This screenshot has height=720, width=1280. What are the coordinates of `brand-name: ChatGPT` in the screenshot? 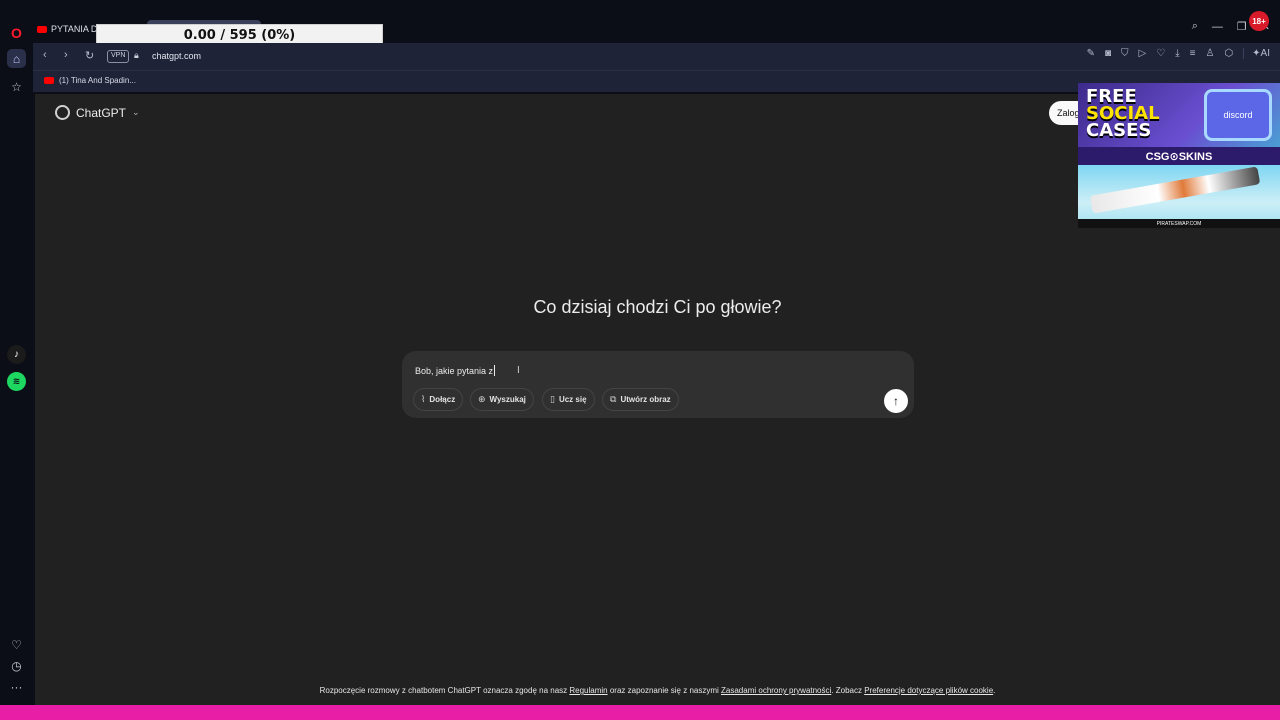 It's located at (101, 112).